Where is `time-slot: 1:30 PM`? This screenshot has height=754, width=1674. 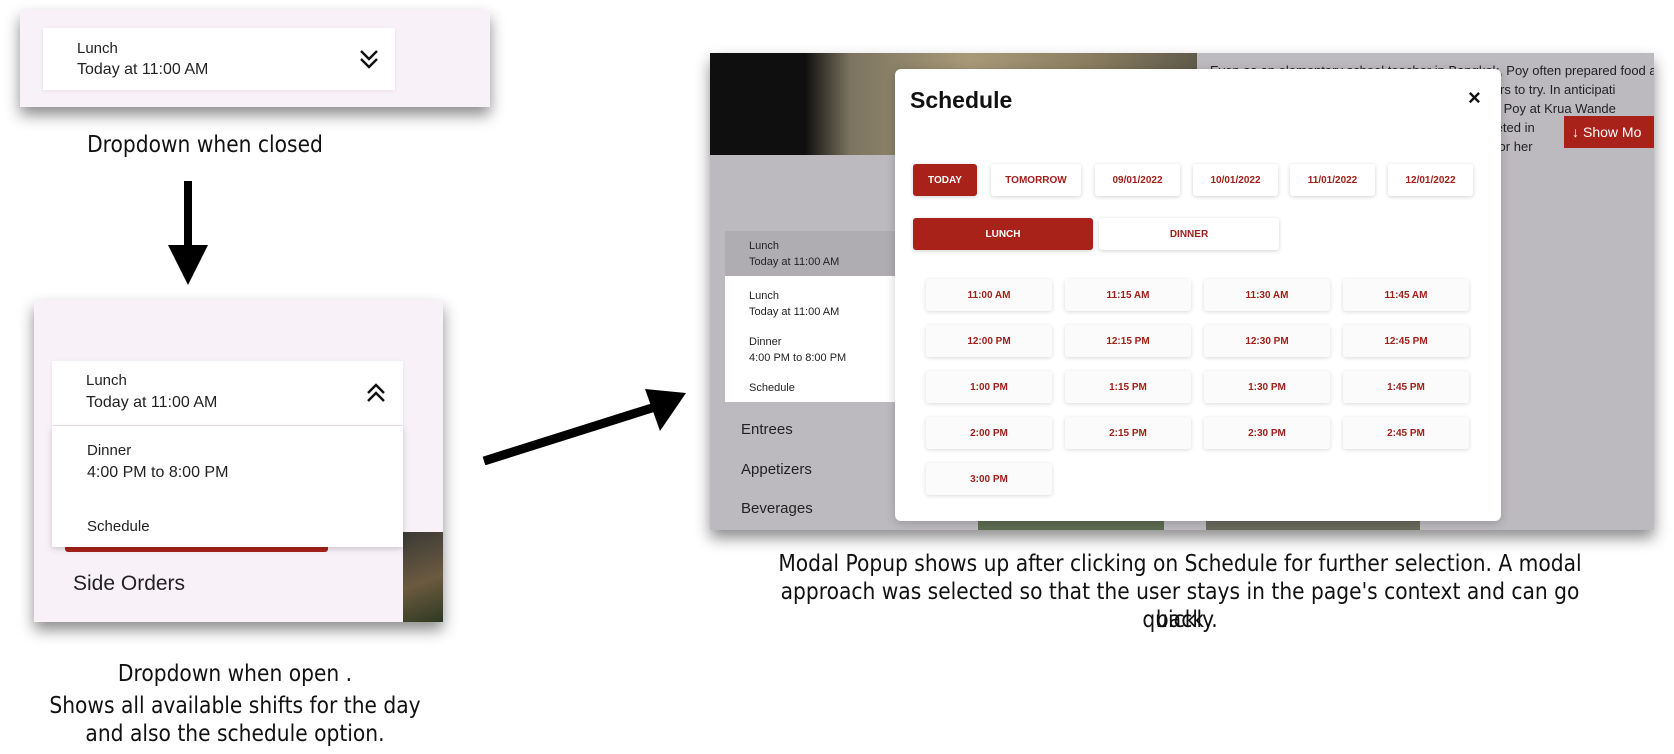
time-slot: 1:30 PM is located at coordinates (1267, 387).